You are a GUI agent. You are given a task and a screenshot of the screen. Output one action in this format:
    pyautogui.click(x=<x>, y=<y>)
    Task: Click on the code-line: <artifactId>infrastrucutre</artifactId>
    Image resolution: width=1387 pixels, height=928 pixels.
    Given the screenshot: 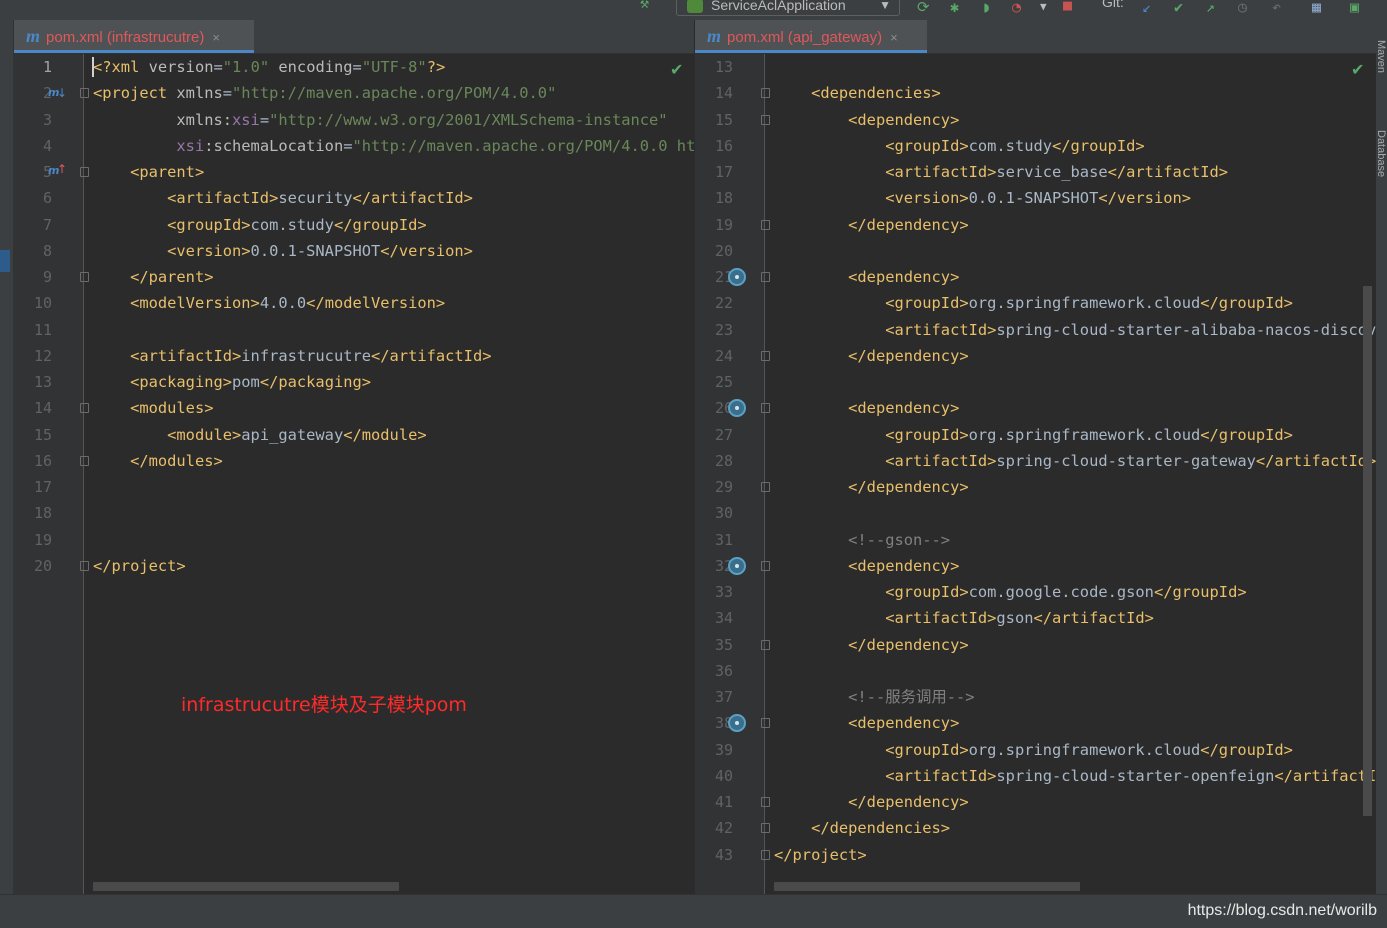 What is the action you would take?
    pyautogui.click(x=292, y=356)
    